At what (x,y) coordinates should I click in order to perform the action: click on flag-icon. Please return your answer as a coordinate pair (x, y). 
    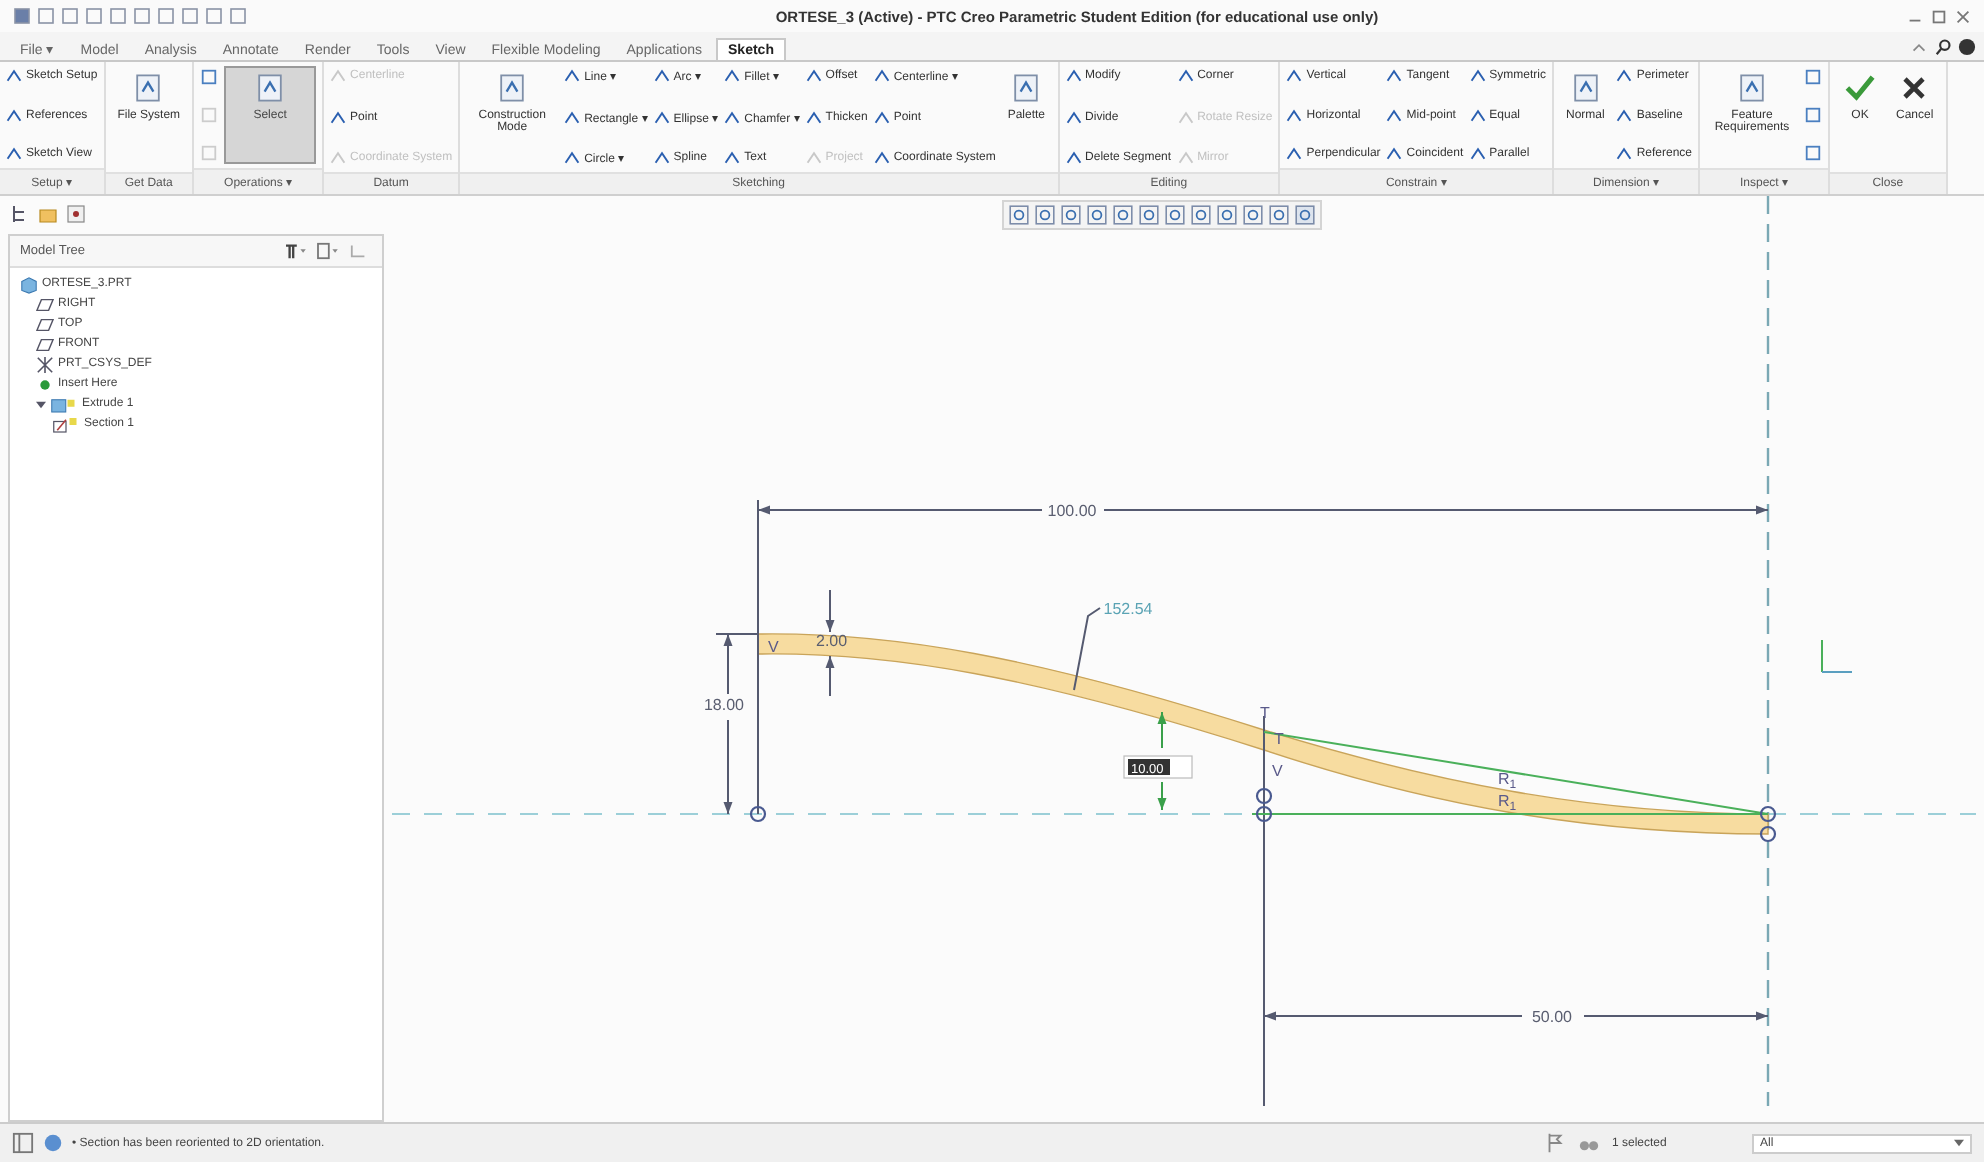
    Looking at the image, I should click on (1555, 1143).